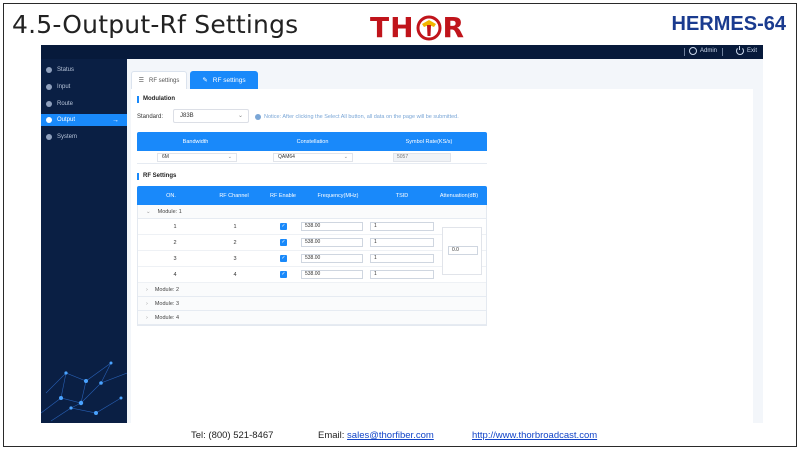 Image resolution: width=800 pixels, height=450 pixels. I want to click on tab-rf-settings-2: ✎ RF settings, so click(224, 80).